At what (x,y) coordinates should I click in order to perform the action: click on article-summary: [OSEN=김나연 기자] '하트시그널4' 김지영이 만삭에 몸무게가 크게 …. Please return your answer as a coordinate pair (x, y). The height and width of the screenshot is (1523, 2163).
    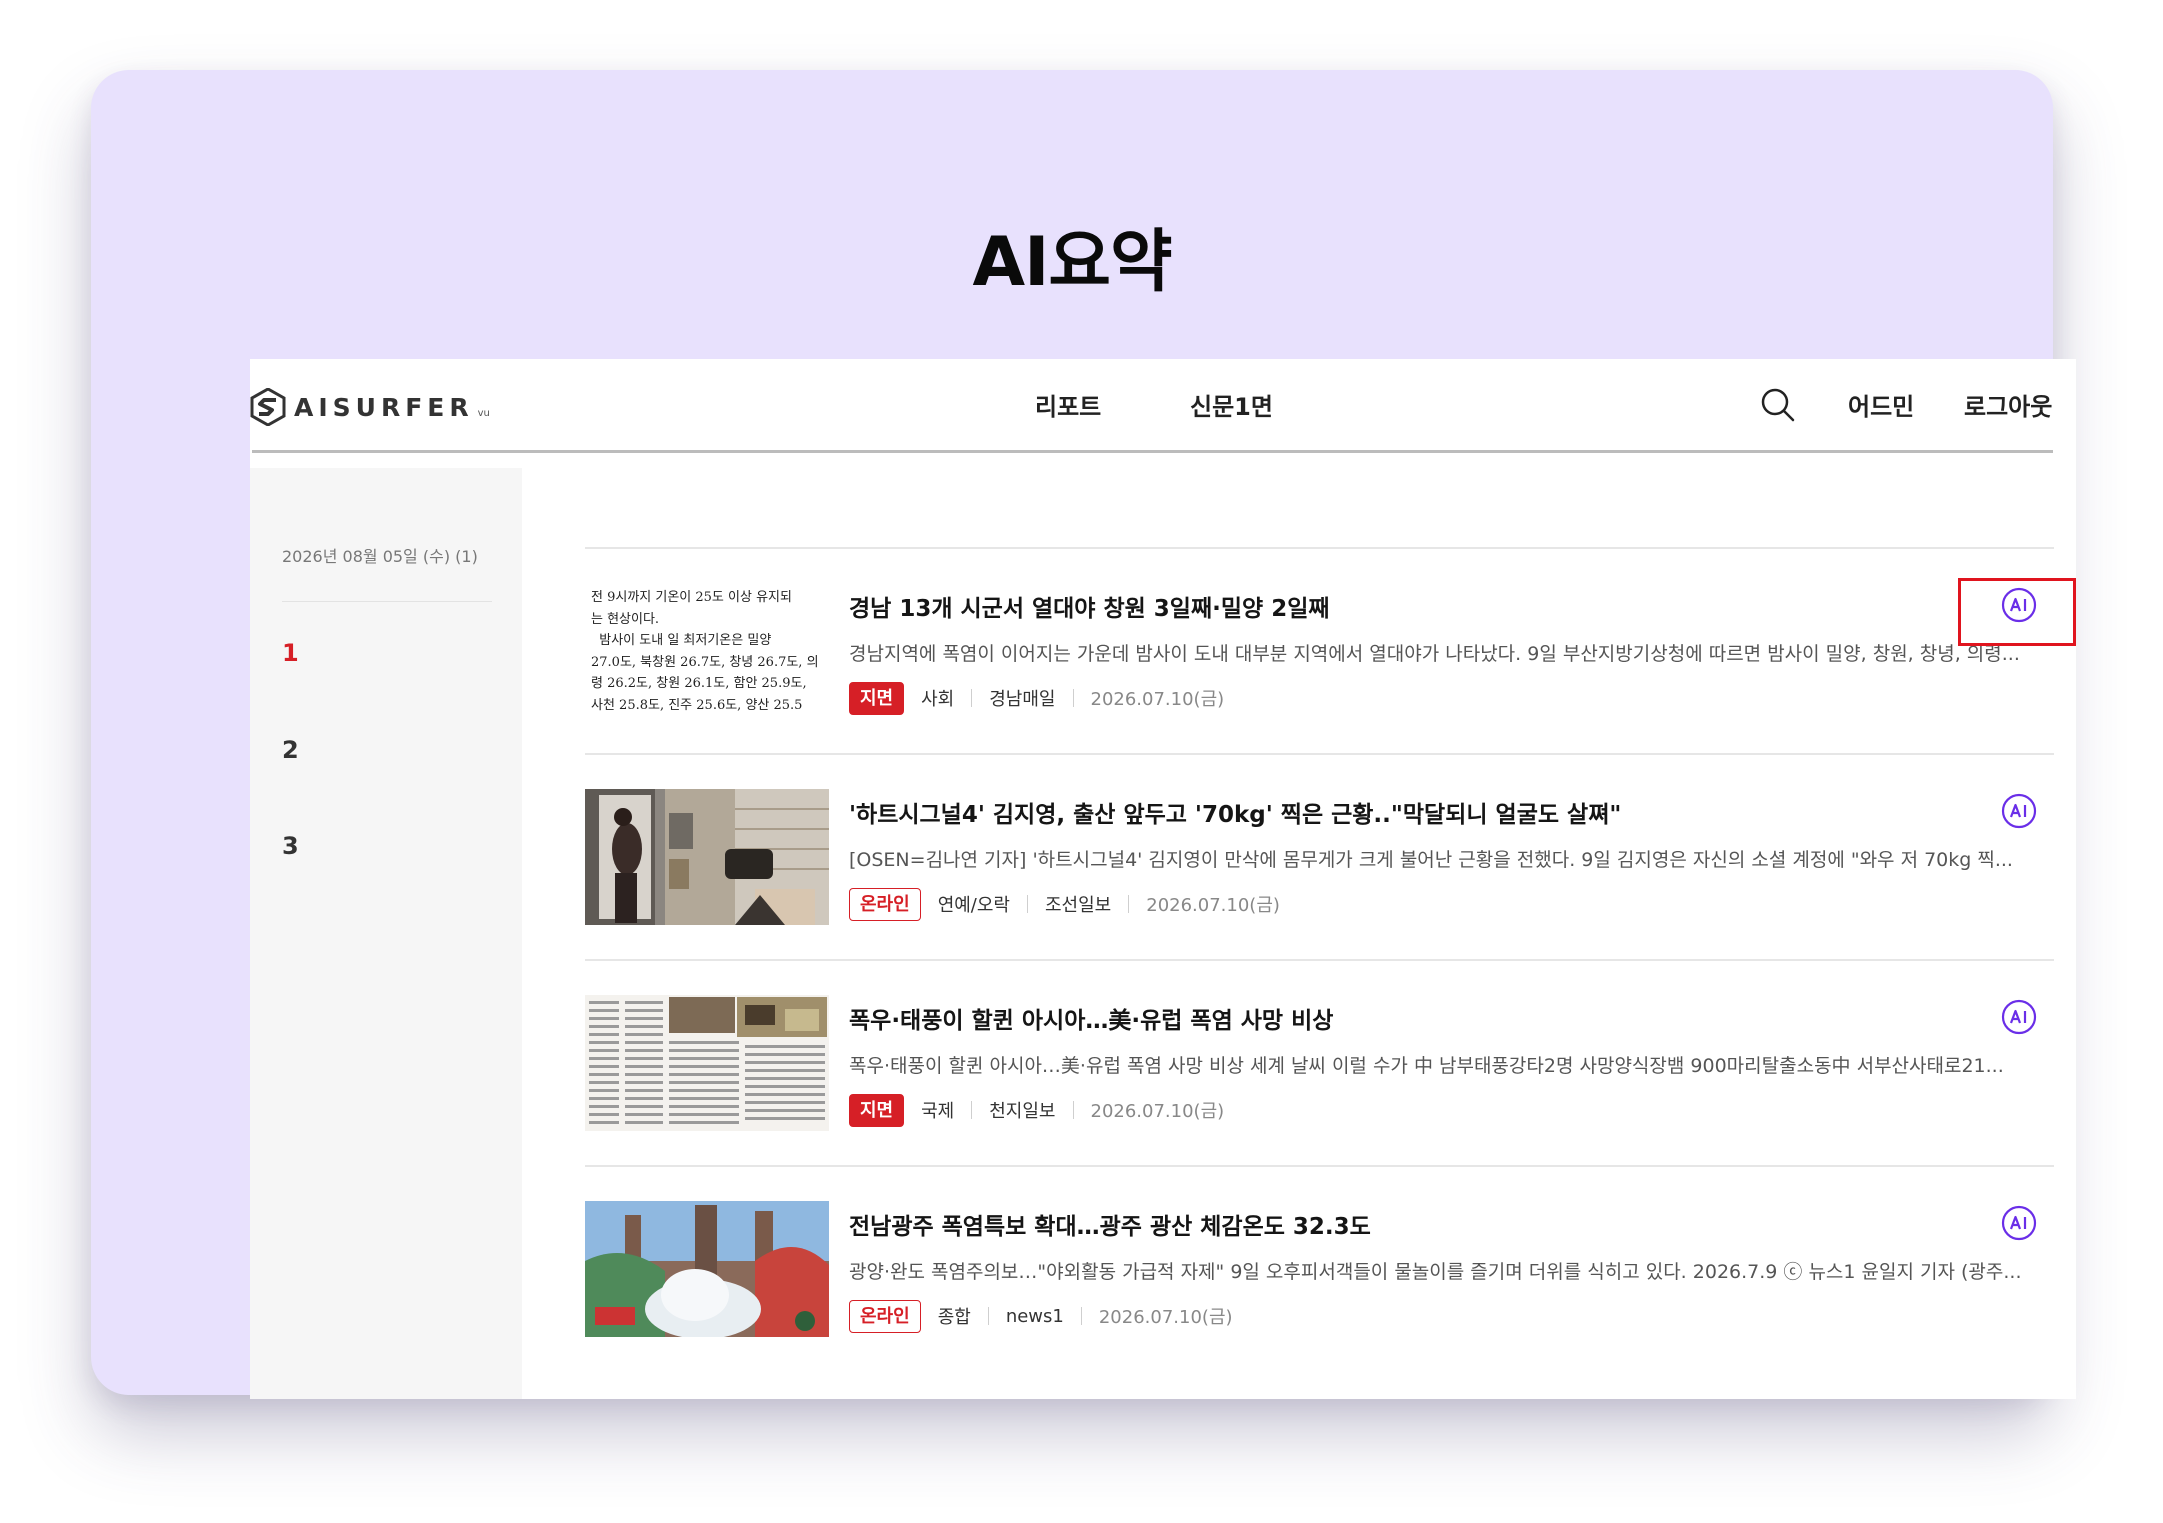
    Looking at the image, I should click on (1431, 860).